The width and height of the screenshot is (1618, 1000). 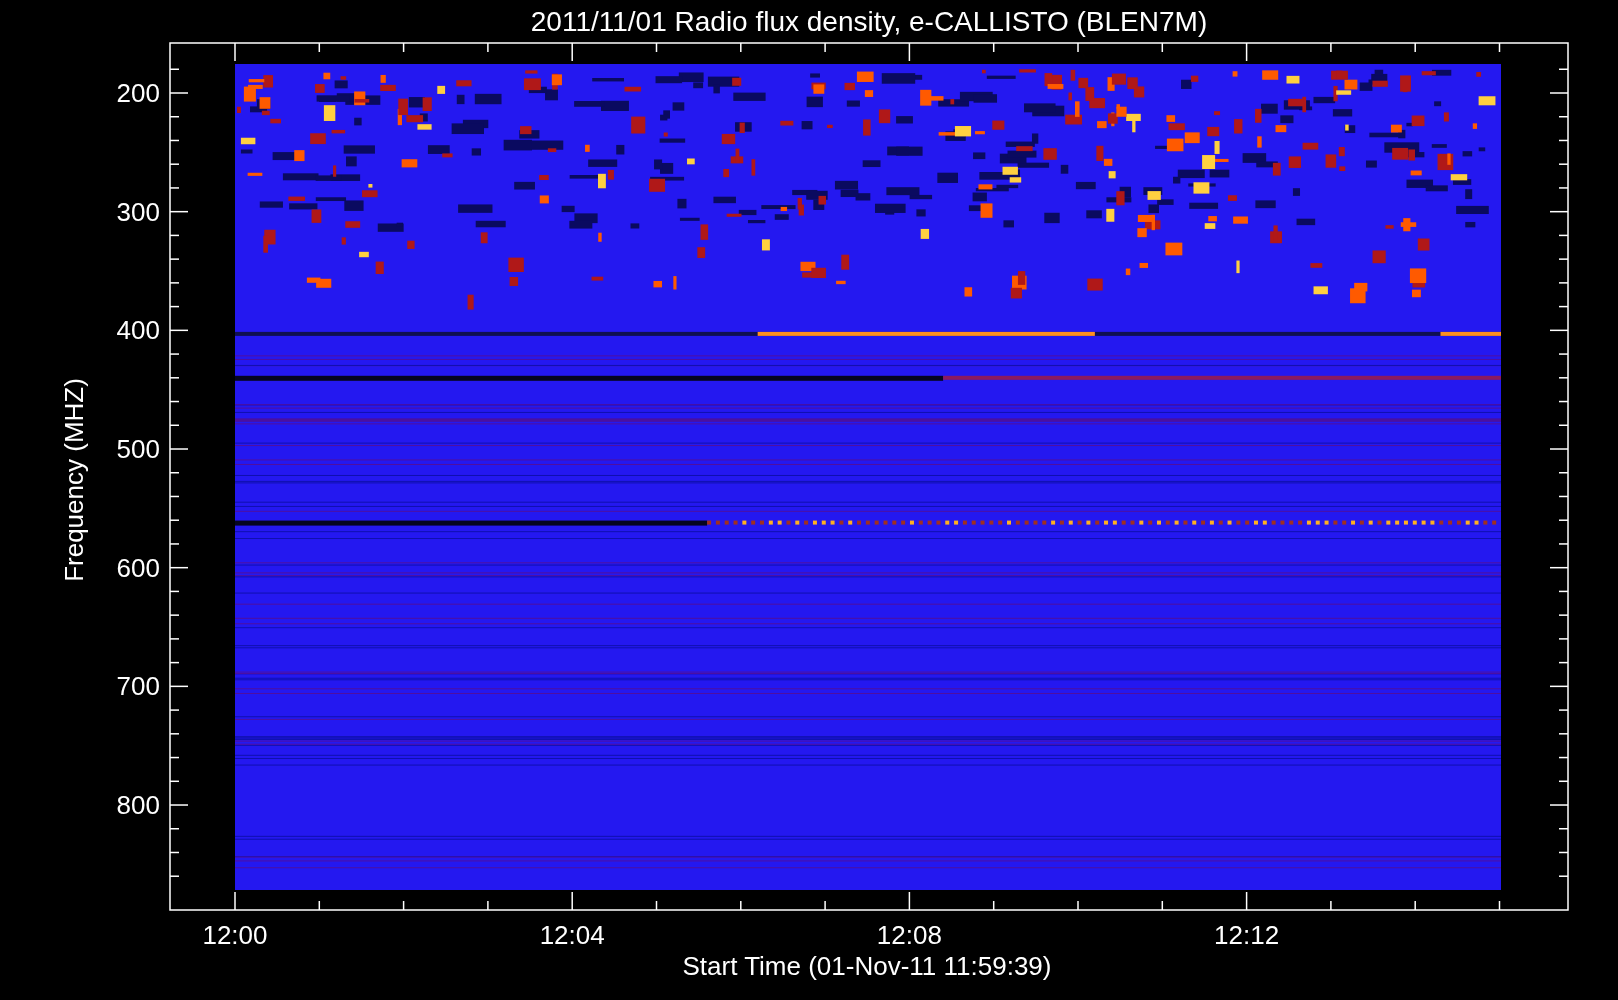 I want to click on x-tick-label: 12:12, so click(x=1247, y=935).